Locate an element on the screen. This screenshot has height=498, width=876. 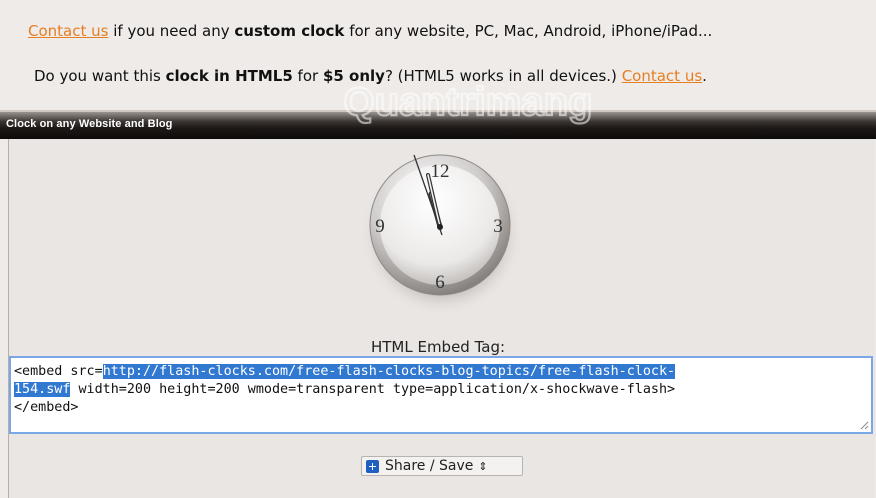
notice-text: for is located at coordinates (307, 76).